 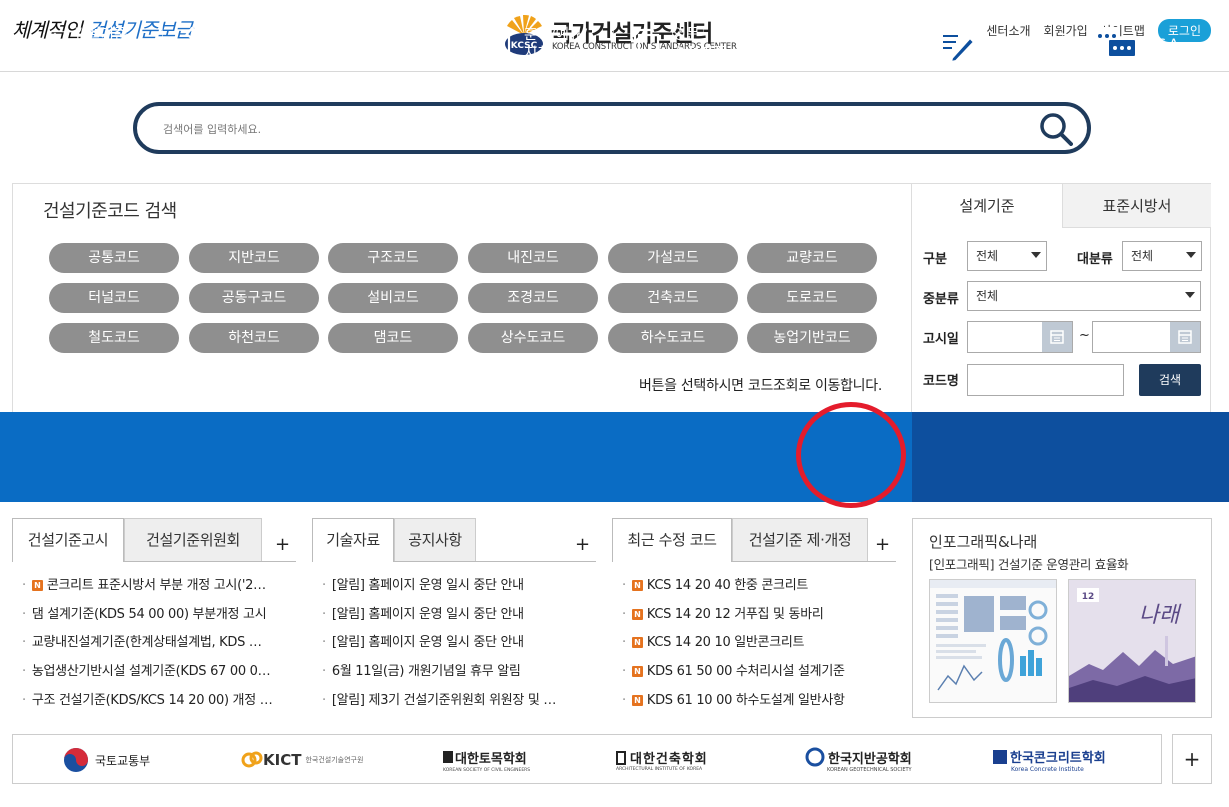 What do you see at coordinates (456, 457) in the screenshot?
I see `quick-nav-bar` at bounding box center [456, 457].